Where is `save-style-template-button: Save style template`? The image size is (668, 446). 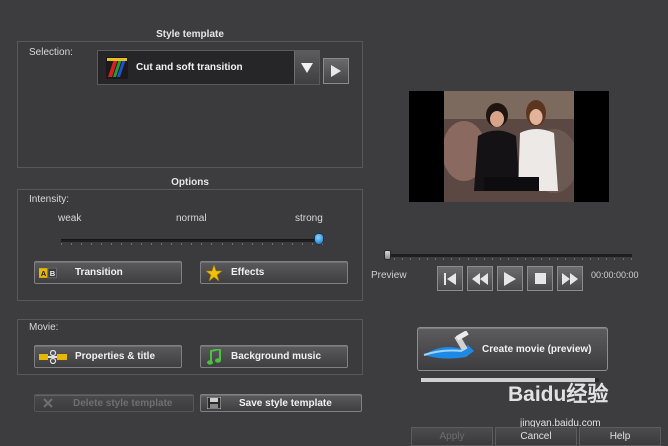 save-style-template-button: Save style template is located at coordinates (281, 403).